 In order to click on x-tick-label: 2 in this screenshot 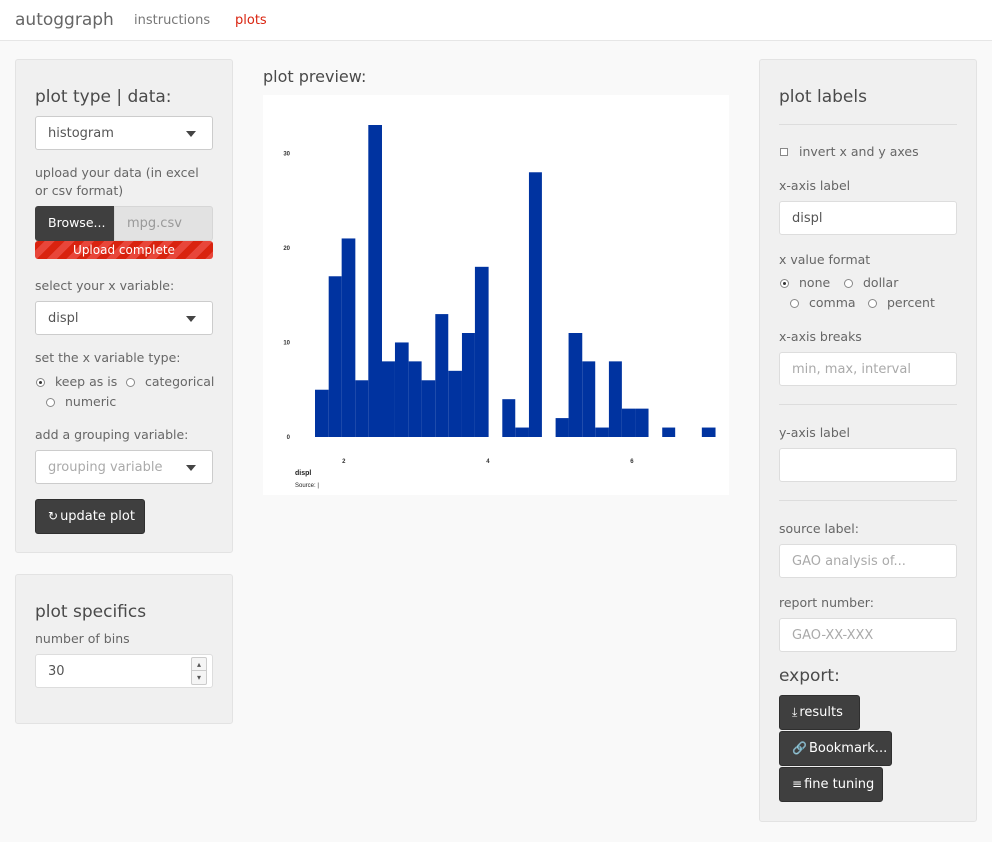, I will do `click(344, 462)`.